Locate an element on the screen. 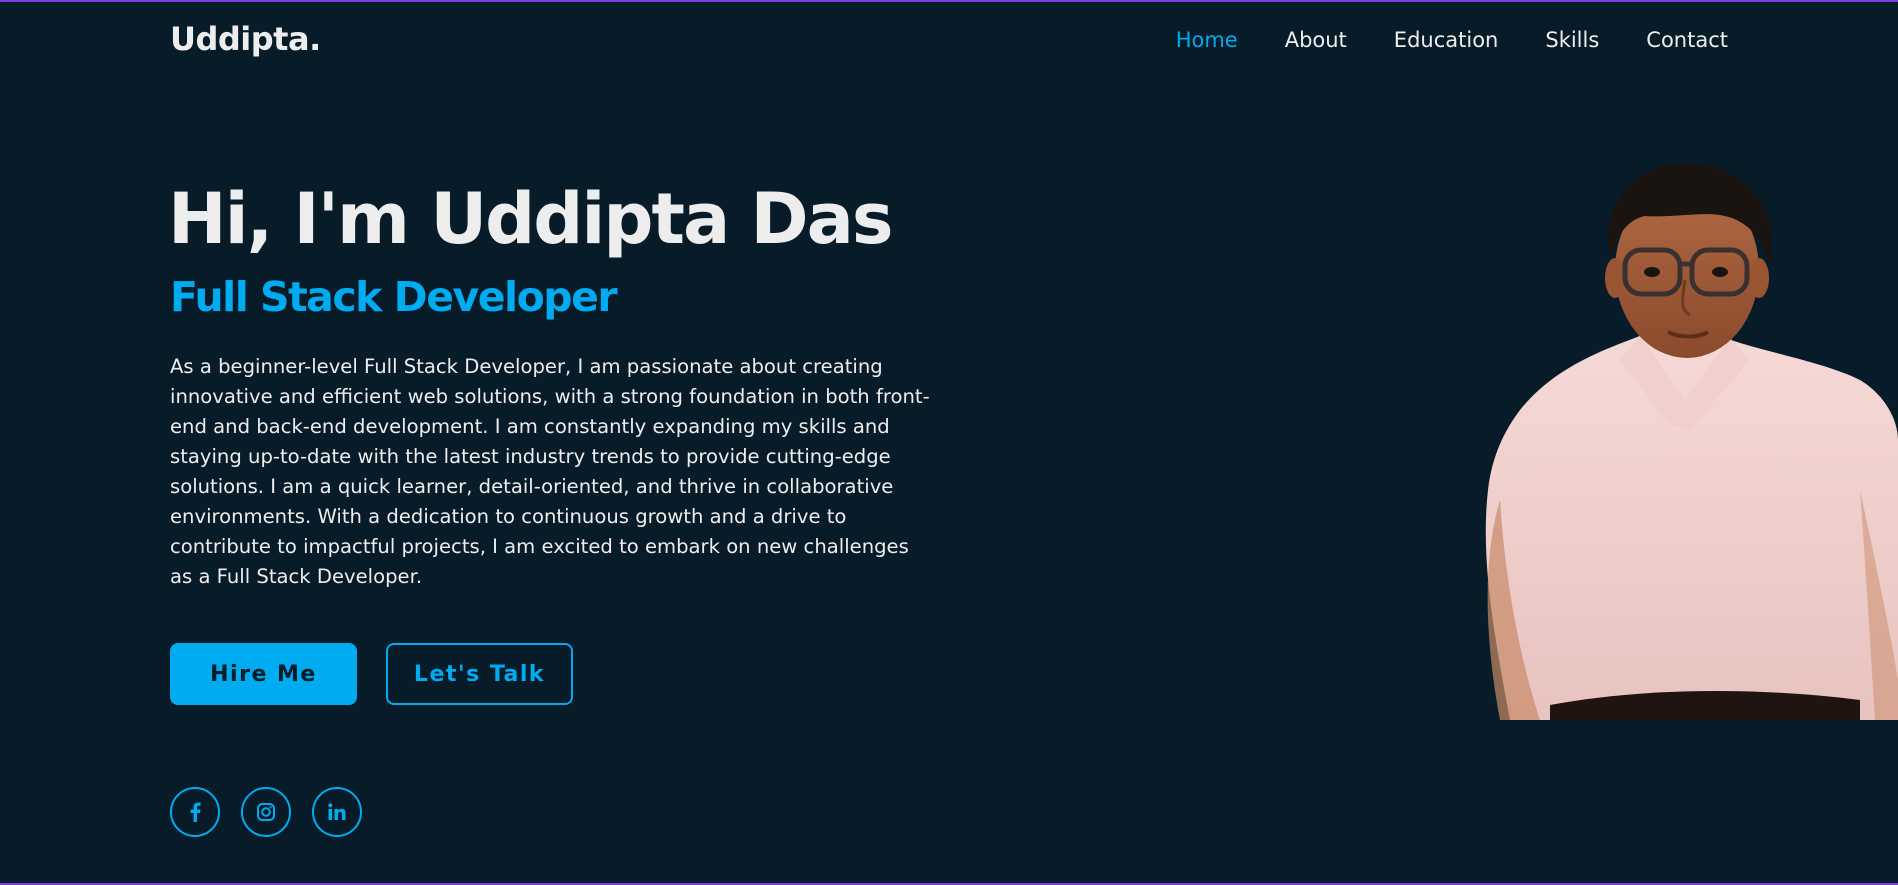 The width and height of the screenshot is (1898, 885). instagram-icon is located at coordinates (266, 812).